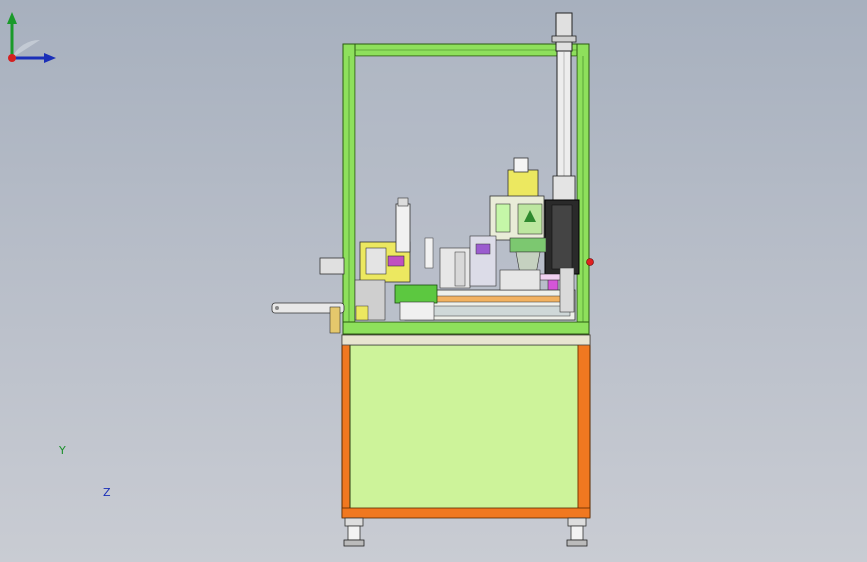 Image resolution: width=867 pixels, height=562 pixels. I want to click on leveling-feet, so click(465, 532).